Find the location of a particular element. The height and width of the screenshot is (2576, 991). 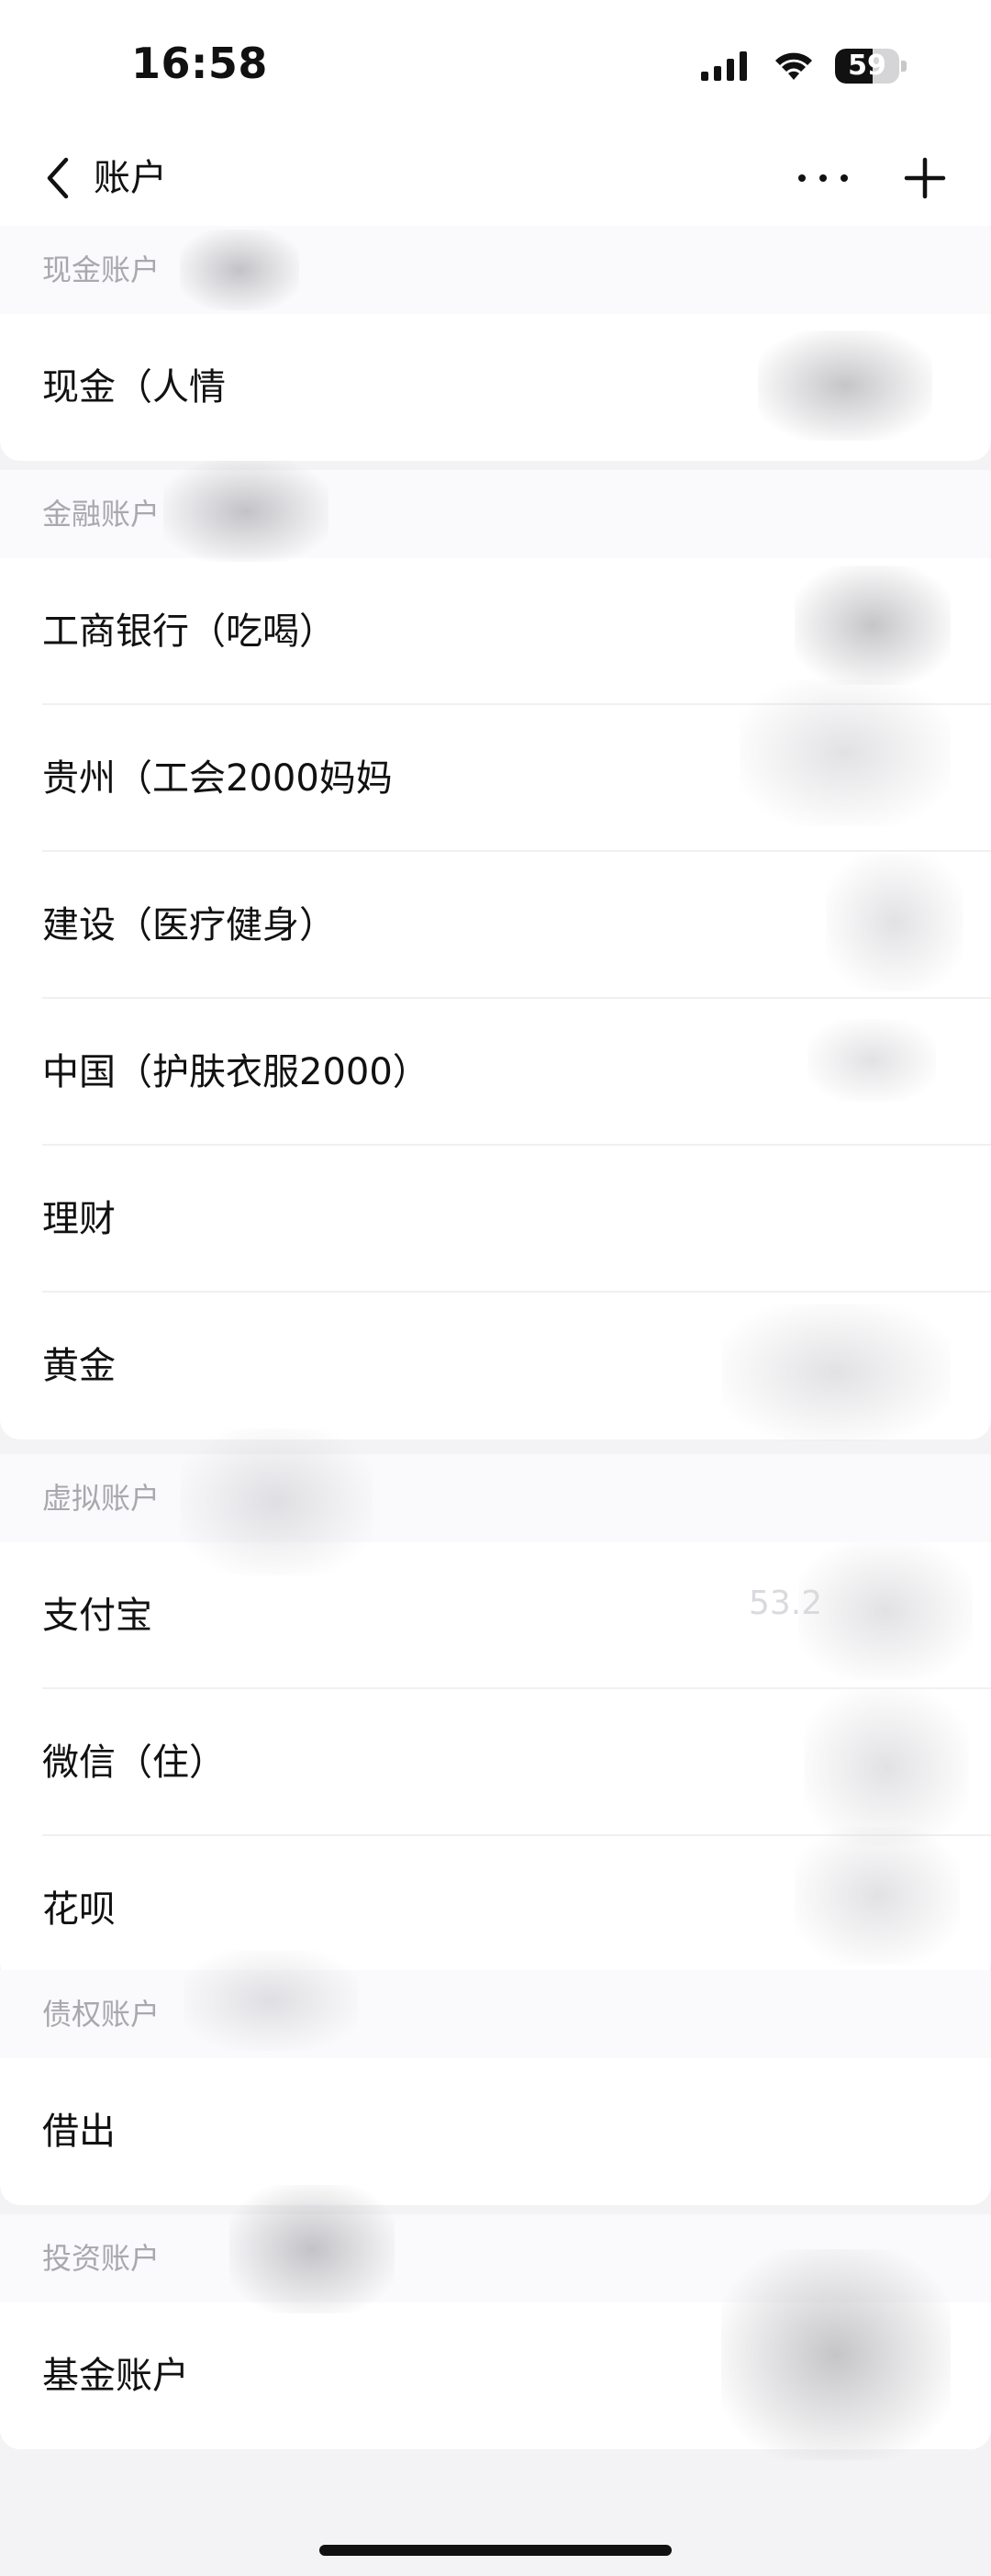

account-name: 理财 is located at coordinates (79, 1219).